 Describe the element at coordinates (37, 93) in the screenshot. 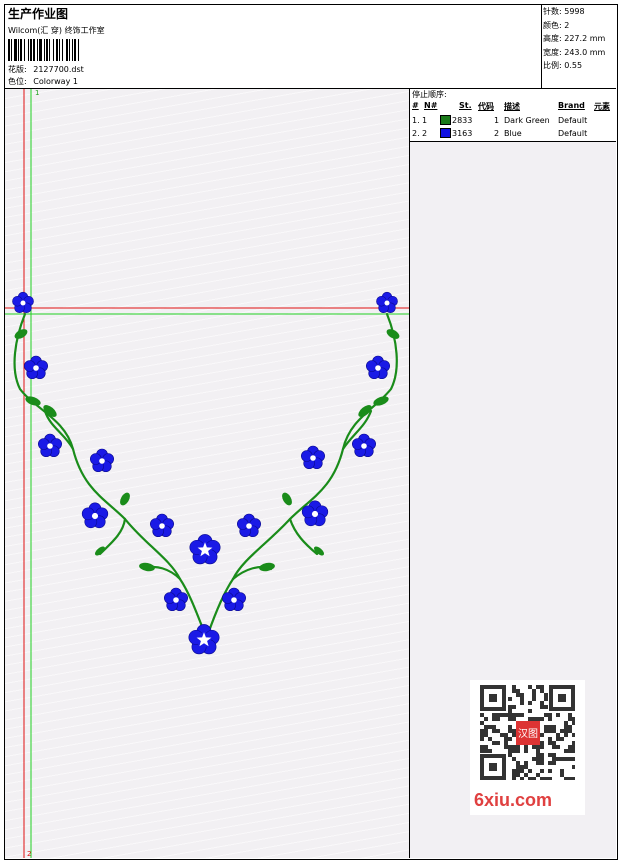

I see `guide-label-1: 1` at that location.